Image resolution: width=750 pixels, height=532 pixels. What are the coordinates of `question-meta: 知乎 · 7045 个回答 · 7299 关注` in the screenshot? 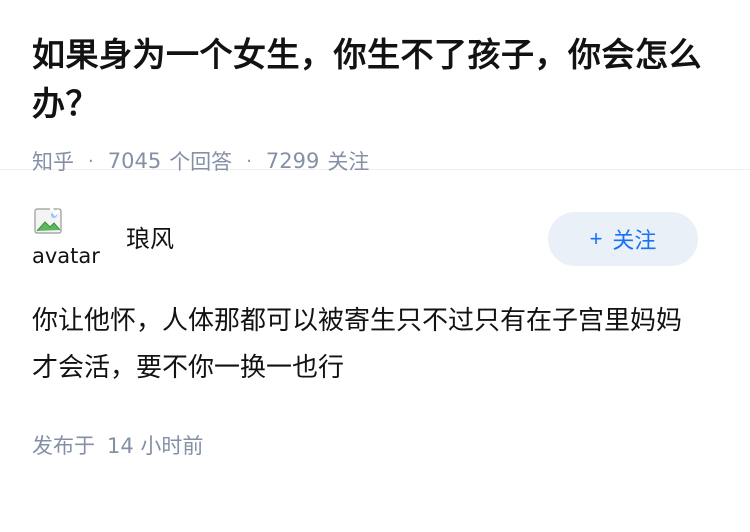 It's located at (375, 161).